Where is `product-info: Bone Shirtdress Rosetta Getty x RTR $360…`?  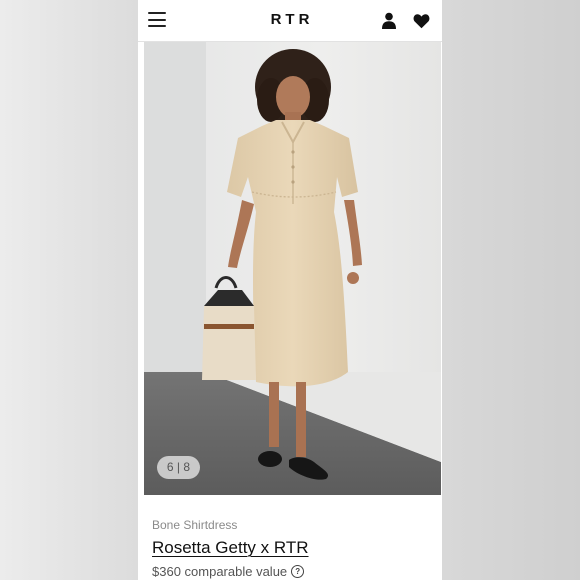
product-info: Bone Shirtdress Rosetta Getty x RTR $360… is located at coordinates (292, 544).